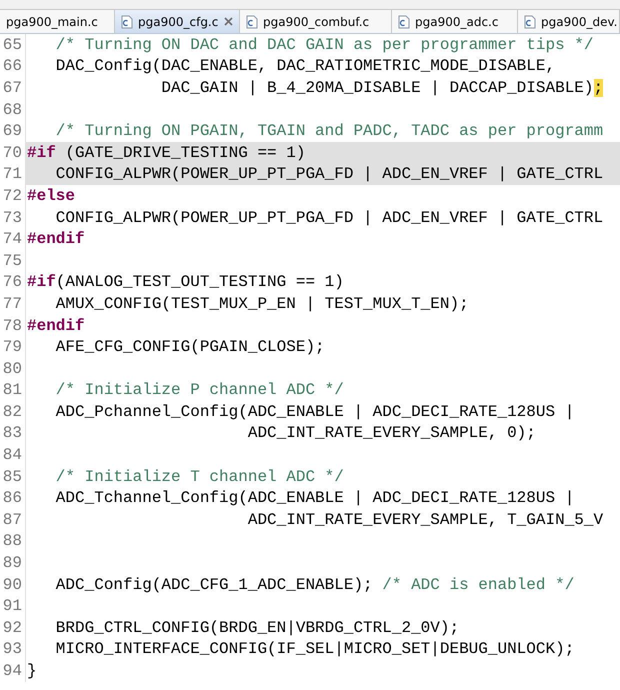  What do you see at coordinates (478, 585) in the screenshot?
I see `code-comment: /* ADC is enabled */` at bounding box center [478, 585].